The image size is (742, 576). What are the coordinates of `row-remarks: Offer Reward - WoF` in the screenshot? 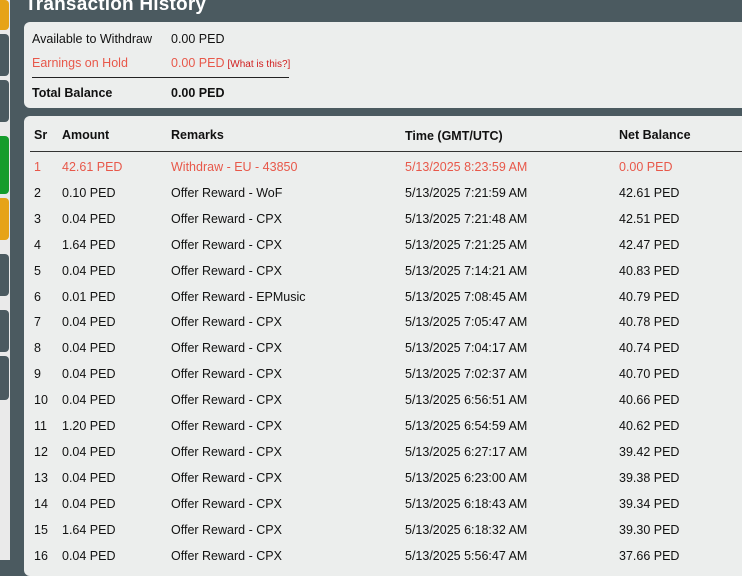 It's located at (227, 192).